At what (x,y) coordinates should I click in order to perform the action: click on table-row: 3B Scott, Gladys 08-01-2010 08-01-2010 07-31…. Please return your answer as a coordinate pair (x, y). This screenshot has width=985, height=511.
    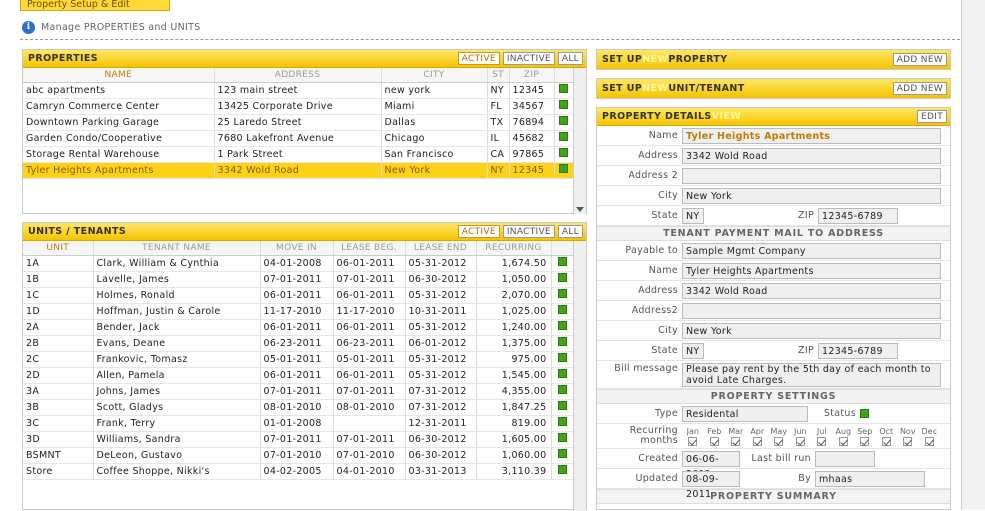
    Looking at the image, I should click on (298, 407).